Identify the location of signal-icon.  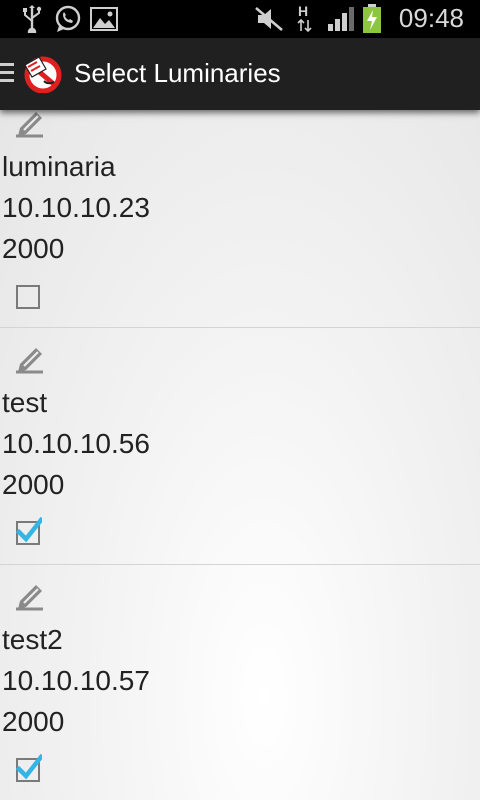
(341, 19).